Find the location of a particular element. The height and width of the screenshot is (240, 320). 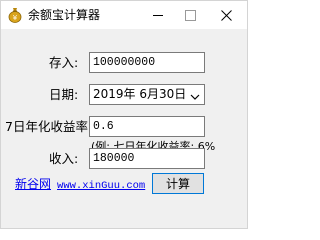

income-label: 收入: is located at coordinates (64, 158).